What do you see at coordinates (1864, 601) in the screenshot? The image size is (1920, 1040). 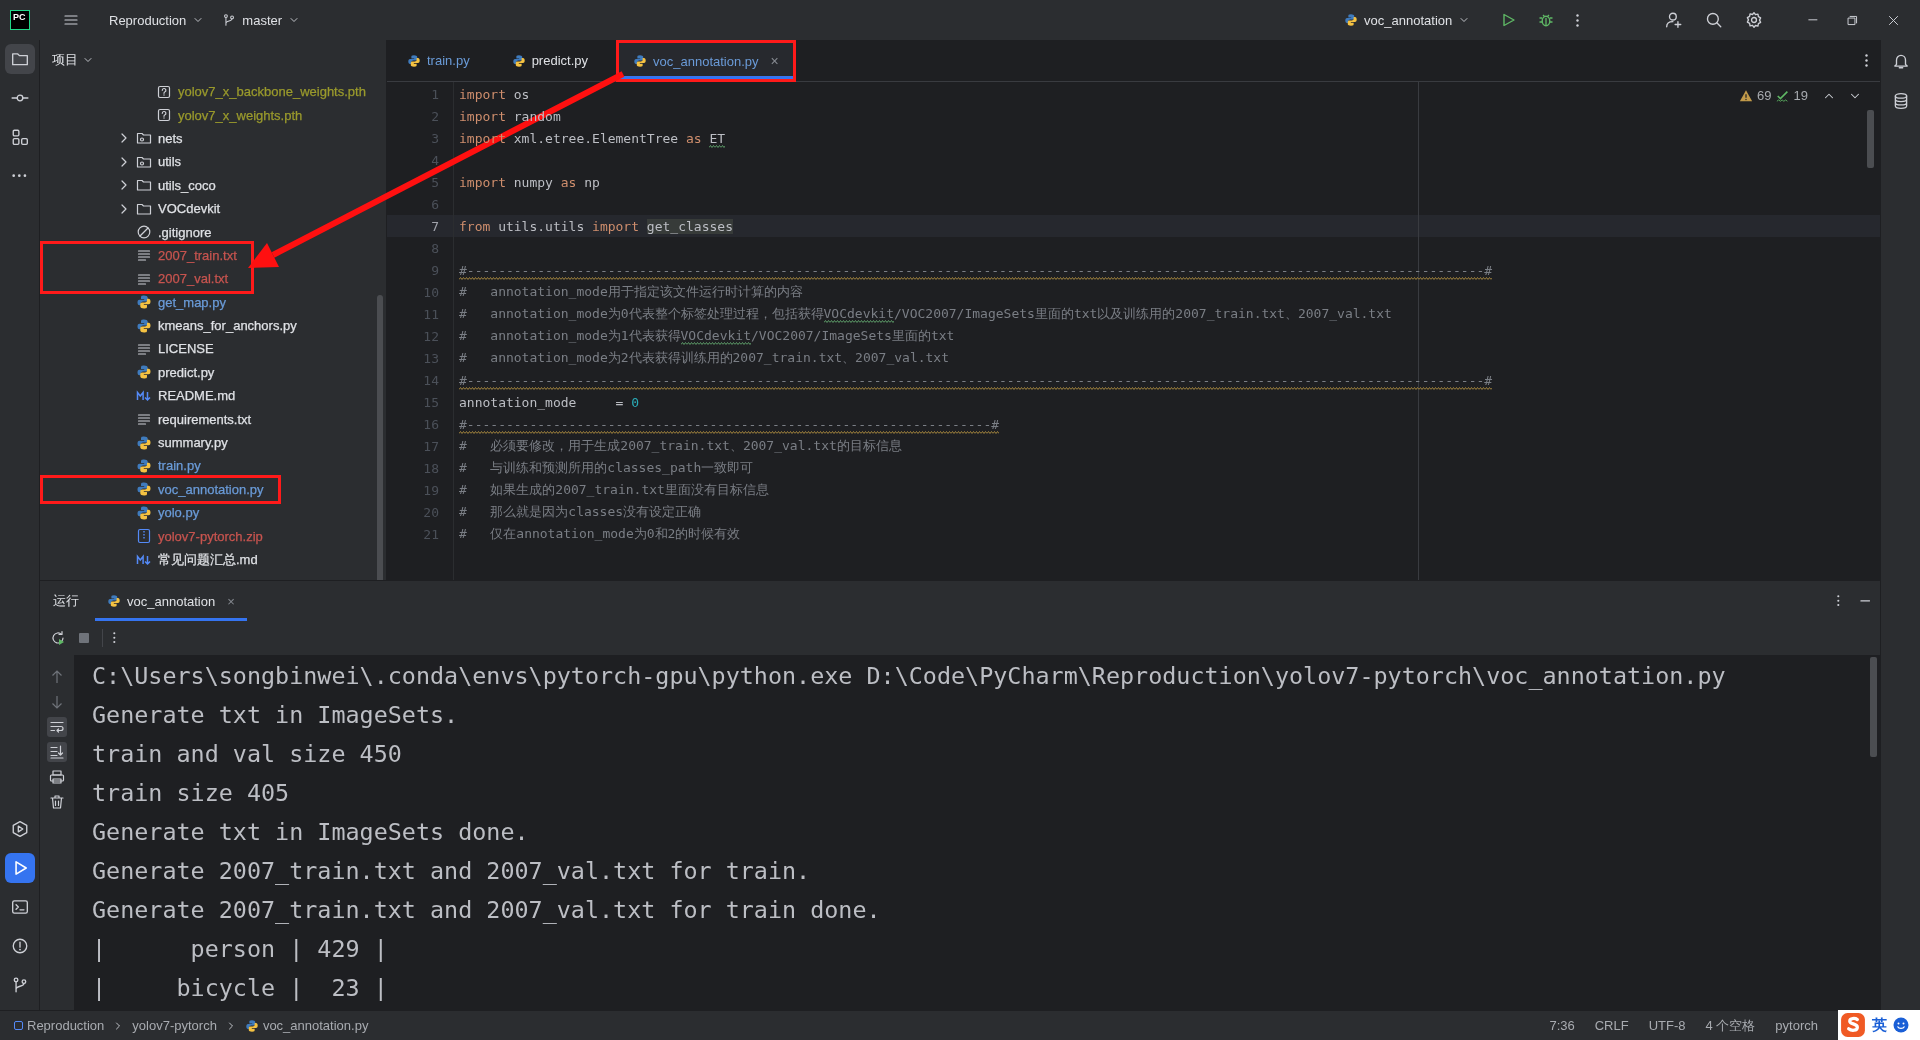 I see `minimize-icon` at bounding box center [1864, 601].